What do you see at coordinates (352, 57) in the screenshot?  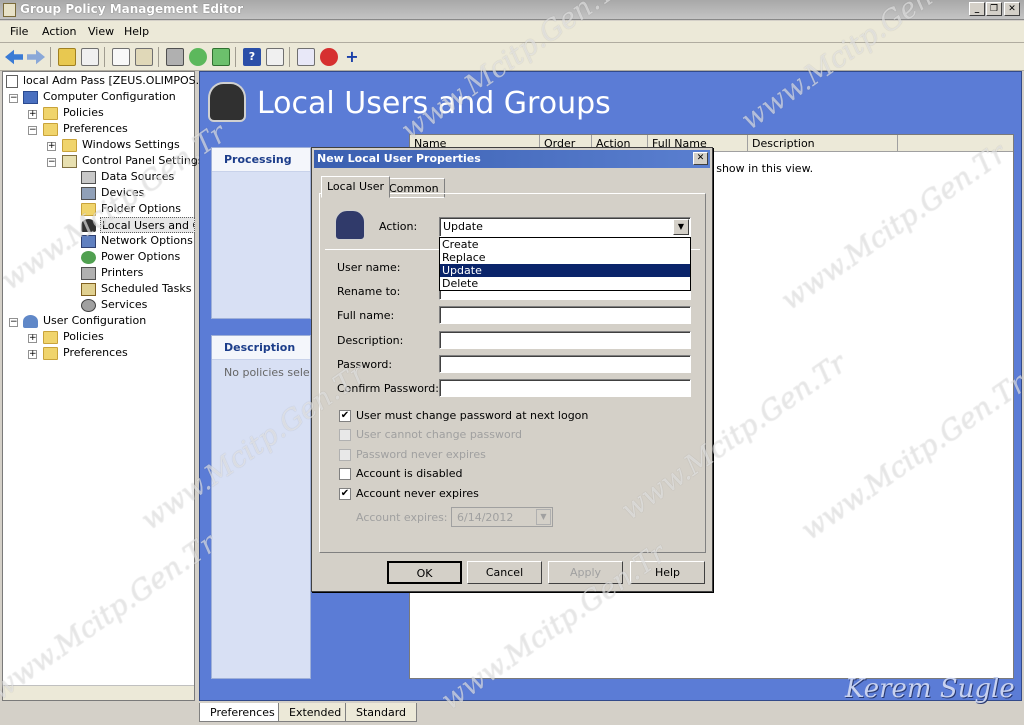 I see `add-icon: +` at bounding box center [352, 57].